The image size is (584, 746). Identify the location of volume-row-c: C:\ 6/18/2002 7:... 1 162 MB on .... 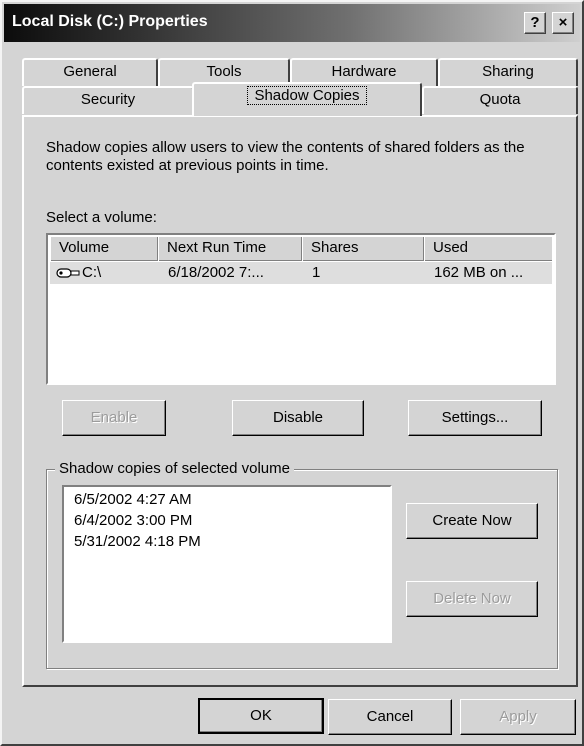
(301, 273).